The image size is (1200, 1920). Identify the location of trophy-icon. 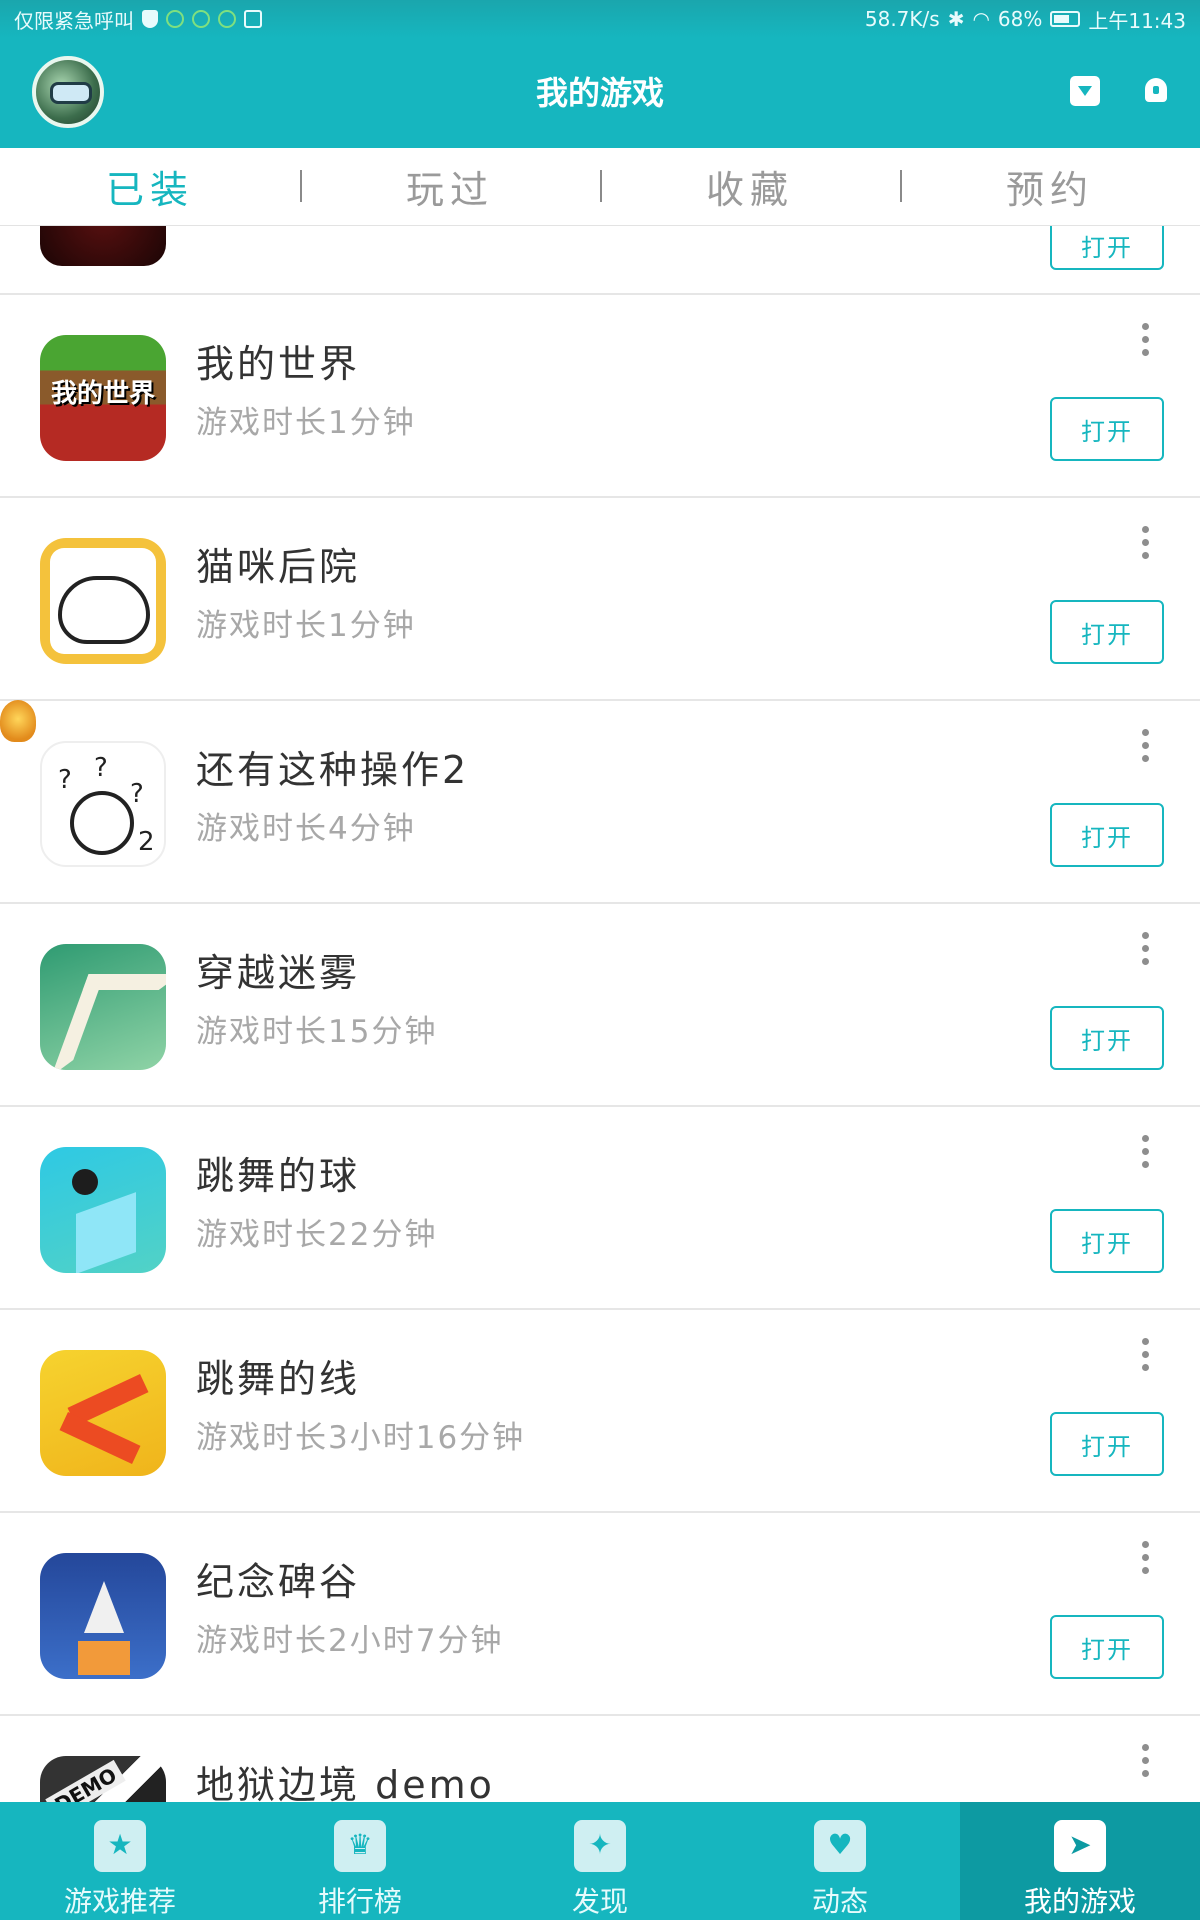
(360, 1846).